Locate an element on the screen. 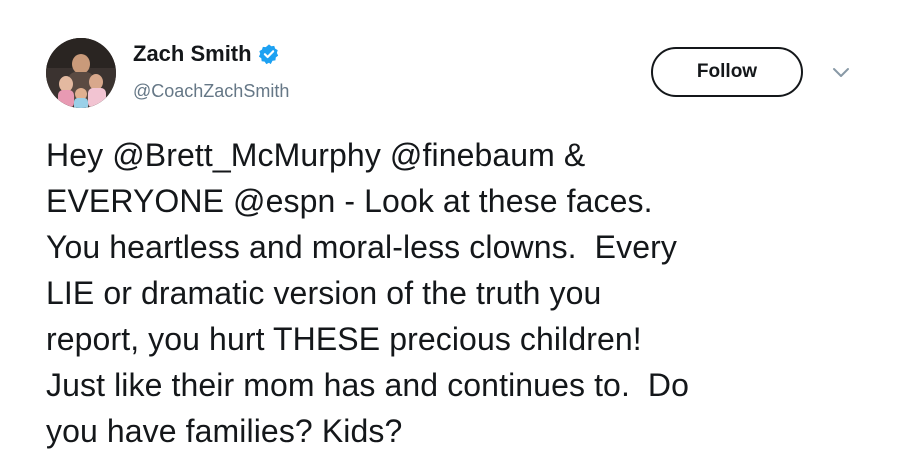 The width and height of the screenshot is (900, 463). follow-button: Follow is located at coordinates (727, 72).